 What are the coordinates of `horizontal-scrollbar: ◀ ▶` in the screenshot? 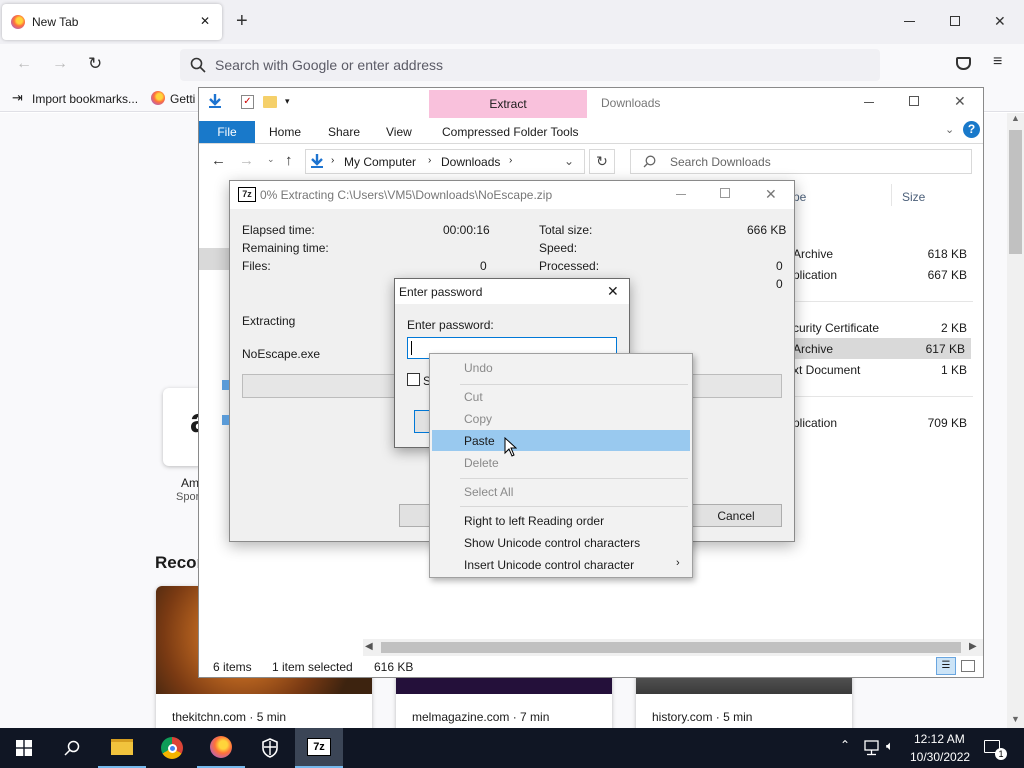 It's located at (673, 647).